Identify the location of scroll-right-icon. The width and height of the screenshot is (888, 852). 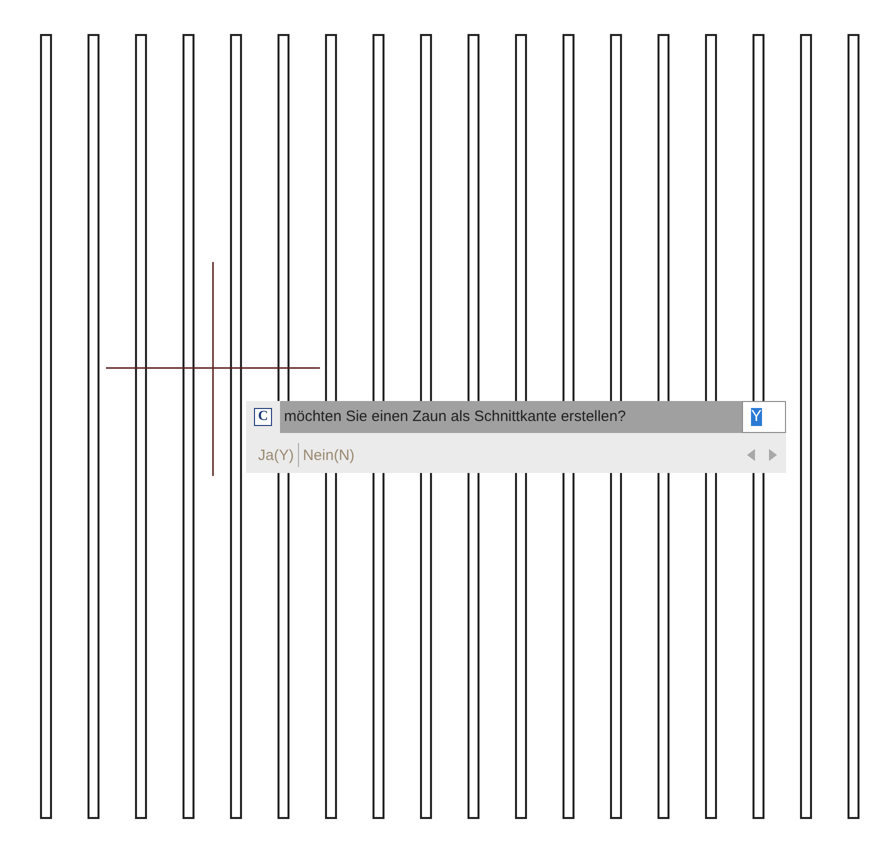
(773, 455).